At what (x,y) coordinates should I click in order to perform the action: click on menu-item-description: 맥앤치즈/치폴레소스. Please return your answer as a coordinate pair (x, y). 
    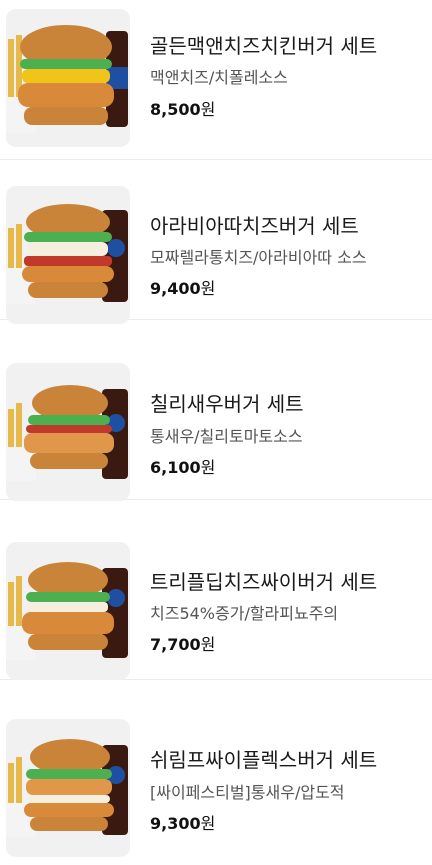
    Looking at the image, I should click on (219, 77).